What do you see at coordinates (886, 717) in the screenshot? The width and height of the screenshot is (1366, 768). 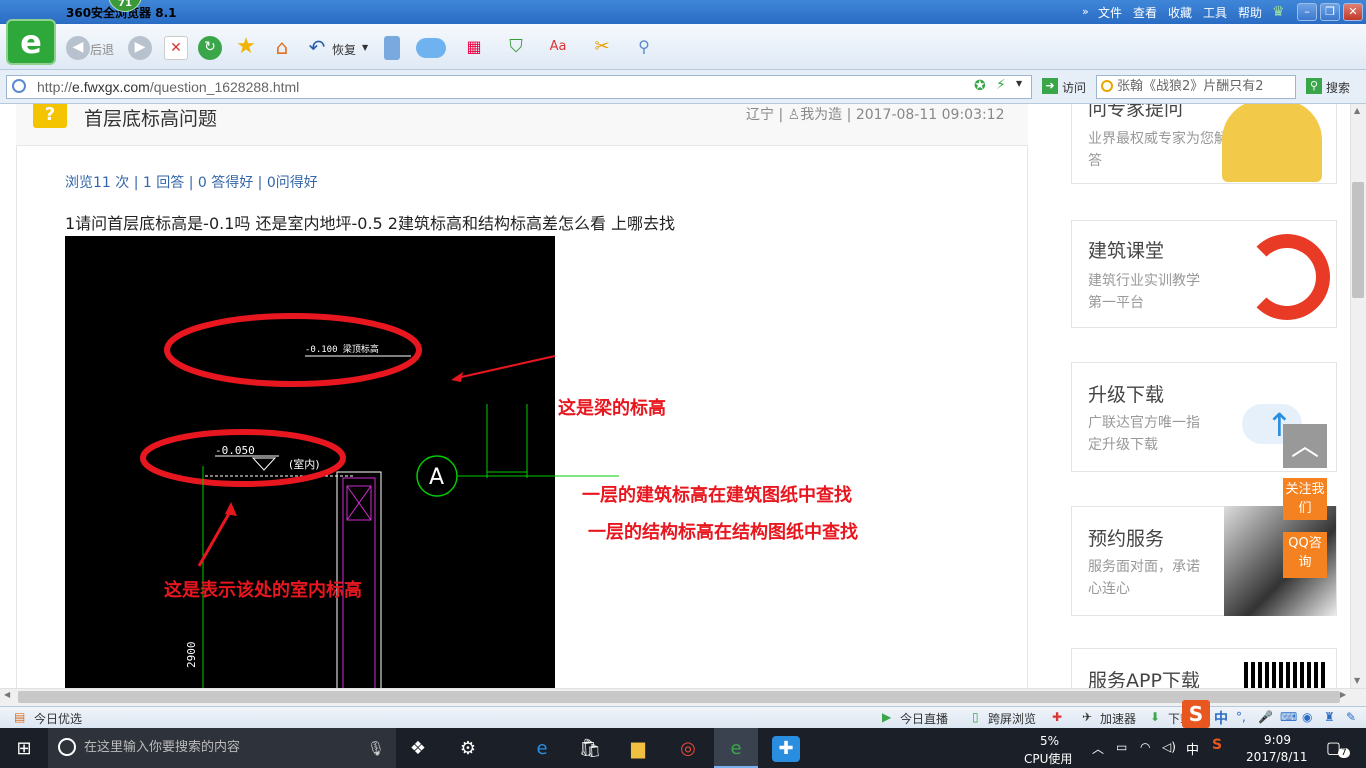 I see `live-icon: ▶` at bounding box center [886, 717].